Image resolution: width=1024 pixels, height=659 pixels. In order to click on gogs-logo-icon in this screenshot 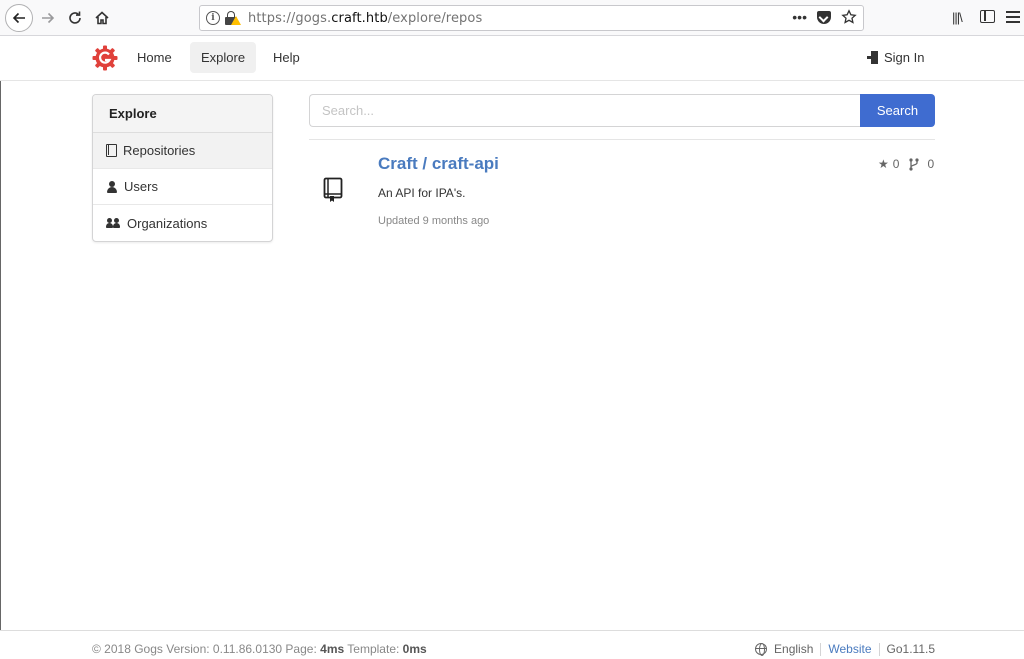, I will do `click(105, 58)`.